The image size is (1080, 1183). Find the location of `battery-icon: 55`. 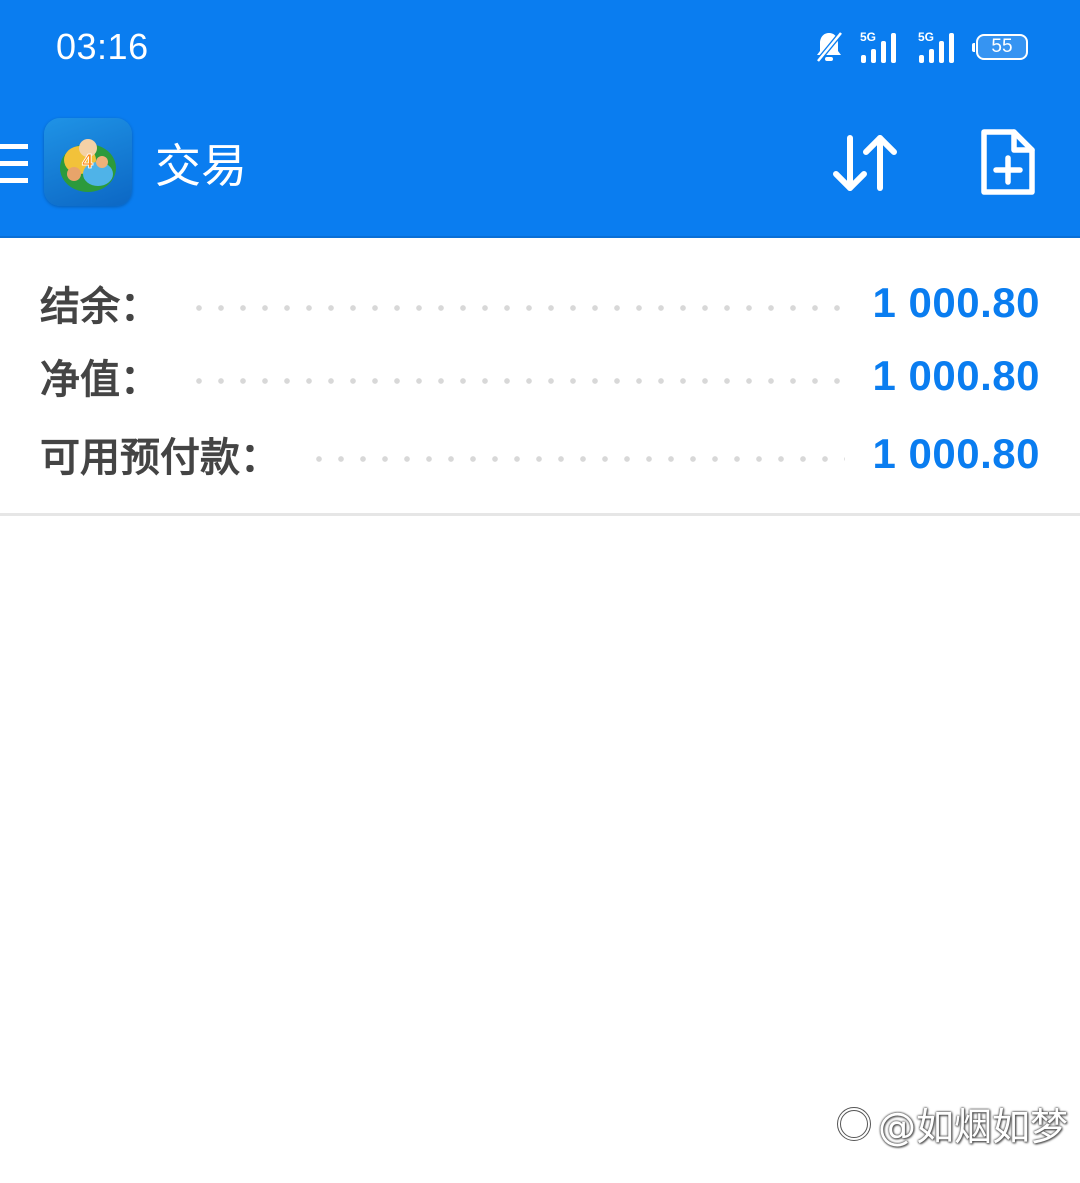

battery-icon: 55 is located at coordinates (1000, 47).